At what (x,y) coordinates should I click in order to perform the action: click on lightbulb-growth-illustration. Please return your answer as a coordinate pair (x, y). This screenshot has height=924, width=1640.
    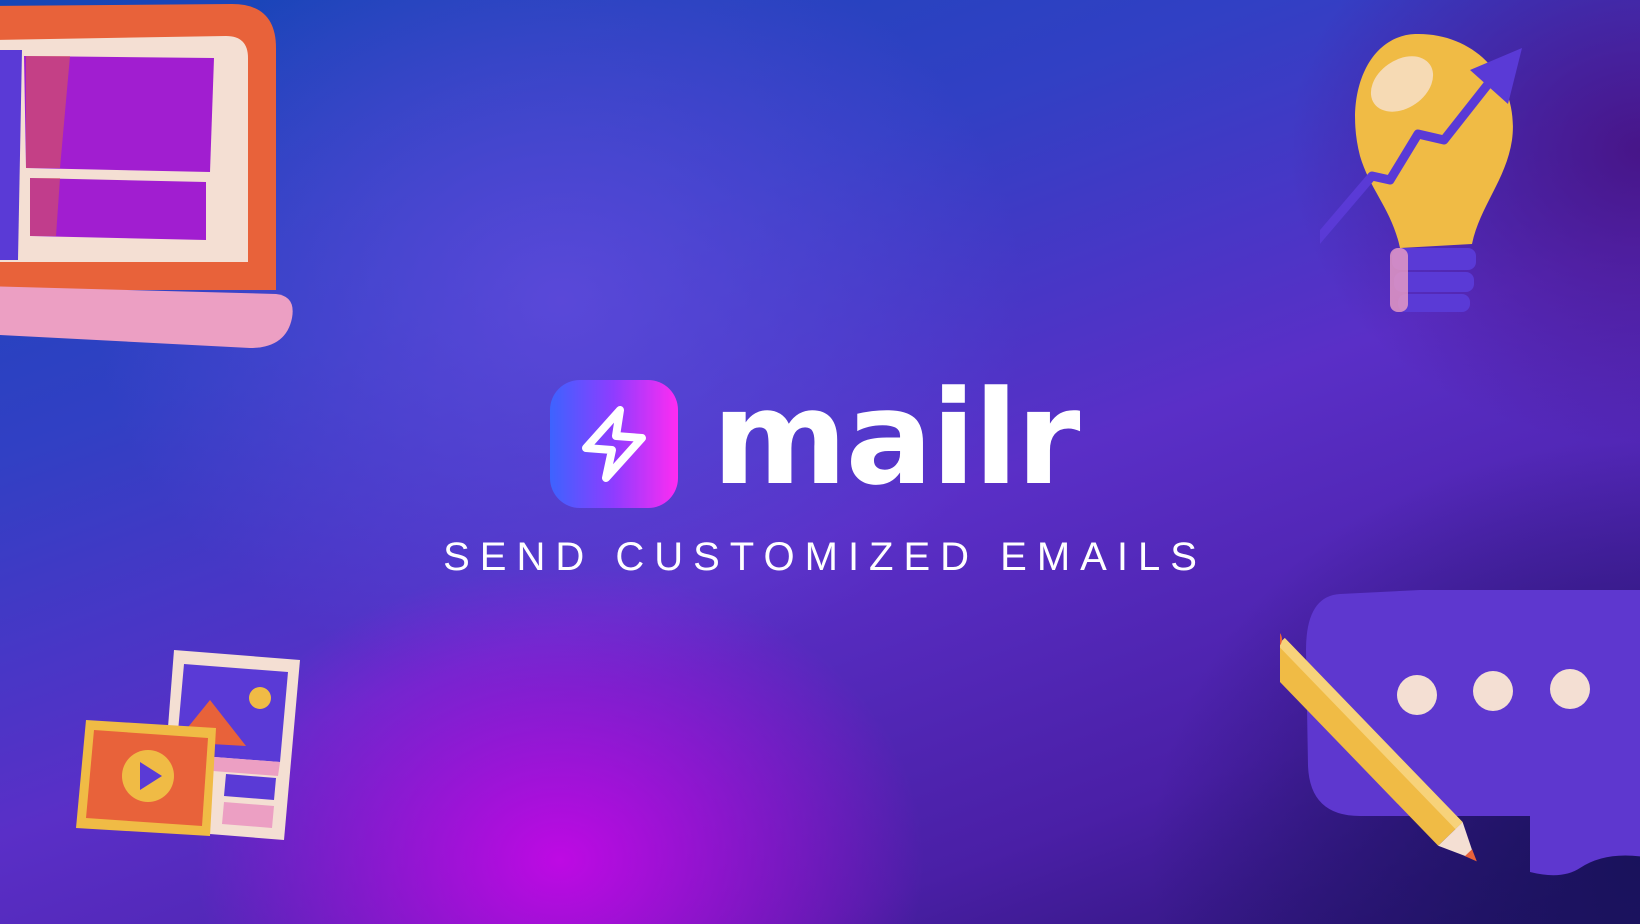
    Looking at the image, I should click on (1421, 172).